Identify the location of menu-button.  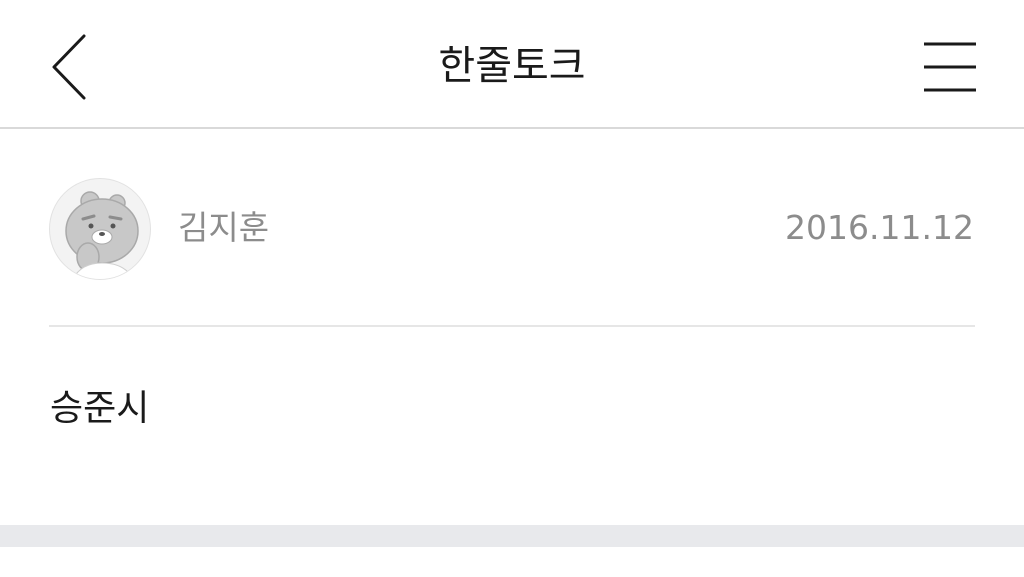
(950, 68).